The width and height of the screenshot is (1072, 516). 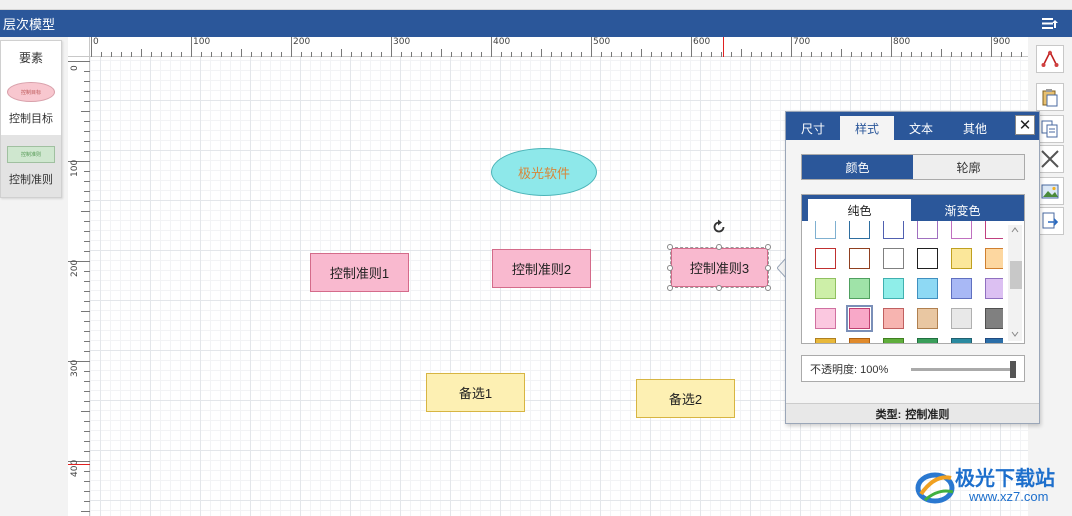 What do you see at coordinates (975, 128) in the screenshot?
I see `tab-other: 其他` at bounding box center [975, 128].